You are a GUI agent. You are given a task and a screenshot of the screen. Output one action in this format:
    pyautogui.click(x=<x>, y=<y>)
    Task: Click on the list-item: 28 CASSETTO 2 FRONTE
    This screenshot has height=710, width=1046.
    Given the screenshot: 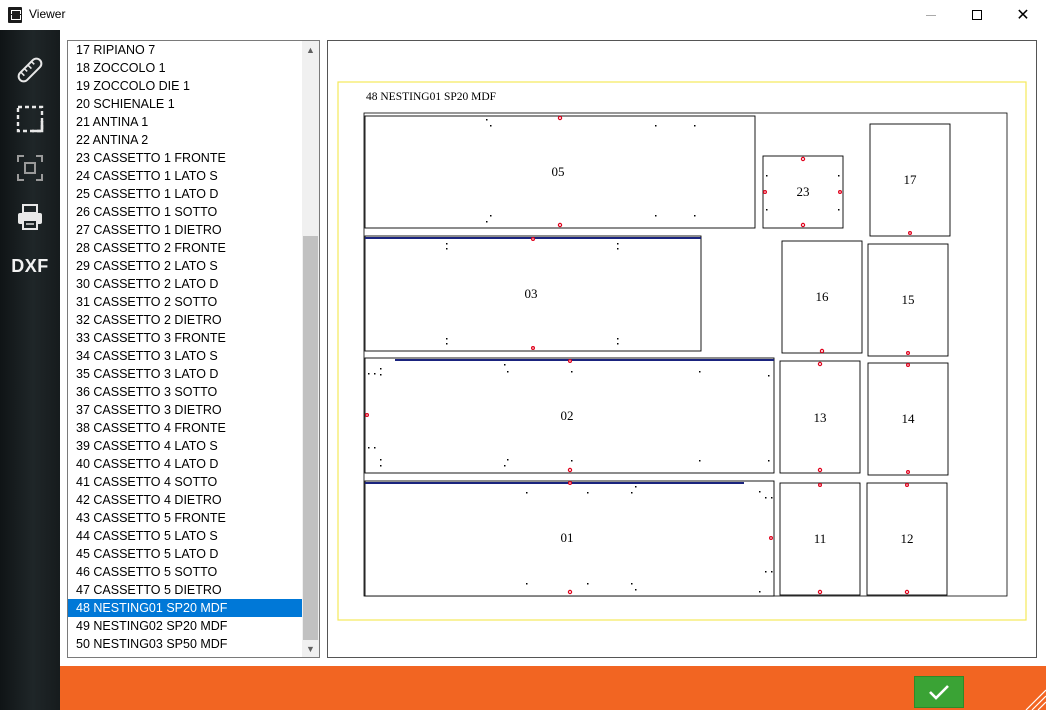 What is the action you would take?
    pyautogui.click(x=185, y=248)
    